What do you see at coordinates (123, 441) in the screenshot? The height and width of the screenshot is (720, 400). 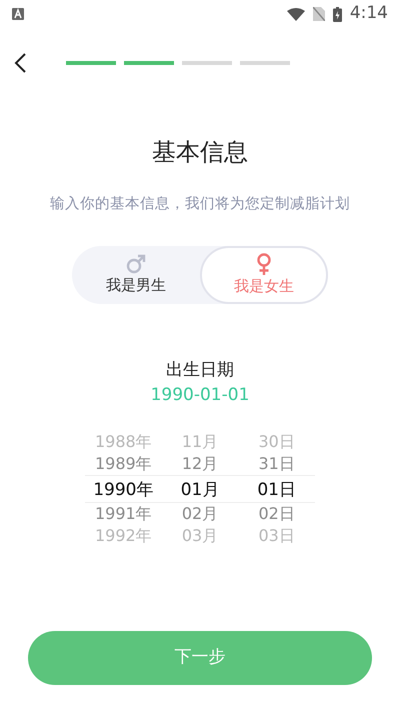 I see `picker-item: 1988年` at bounding box center [123, 441].